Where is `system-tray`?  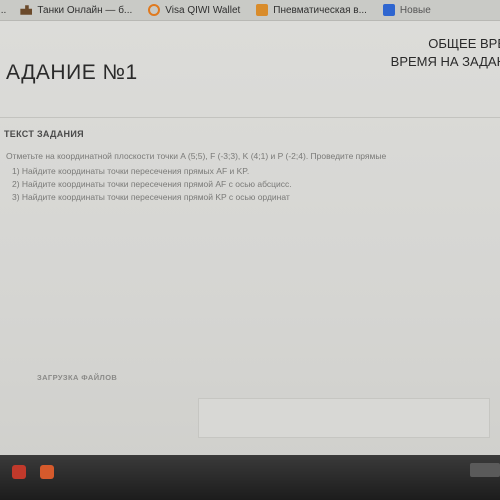
system-tray is located at coordinates (485, 470).